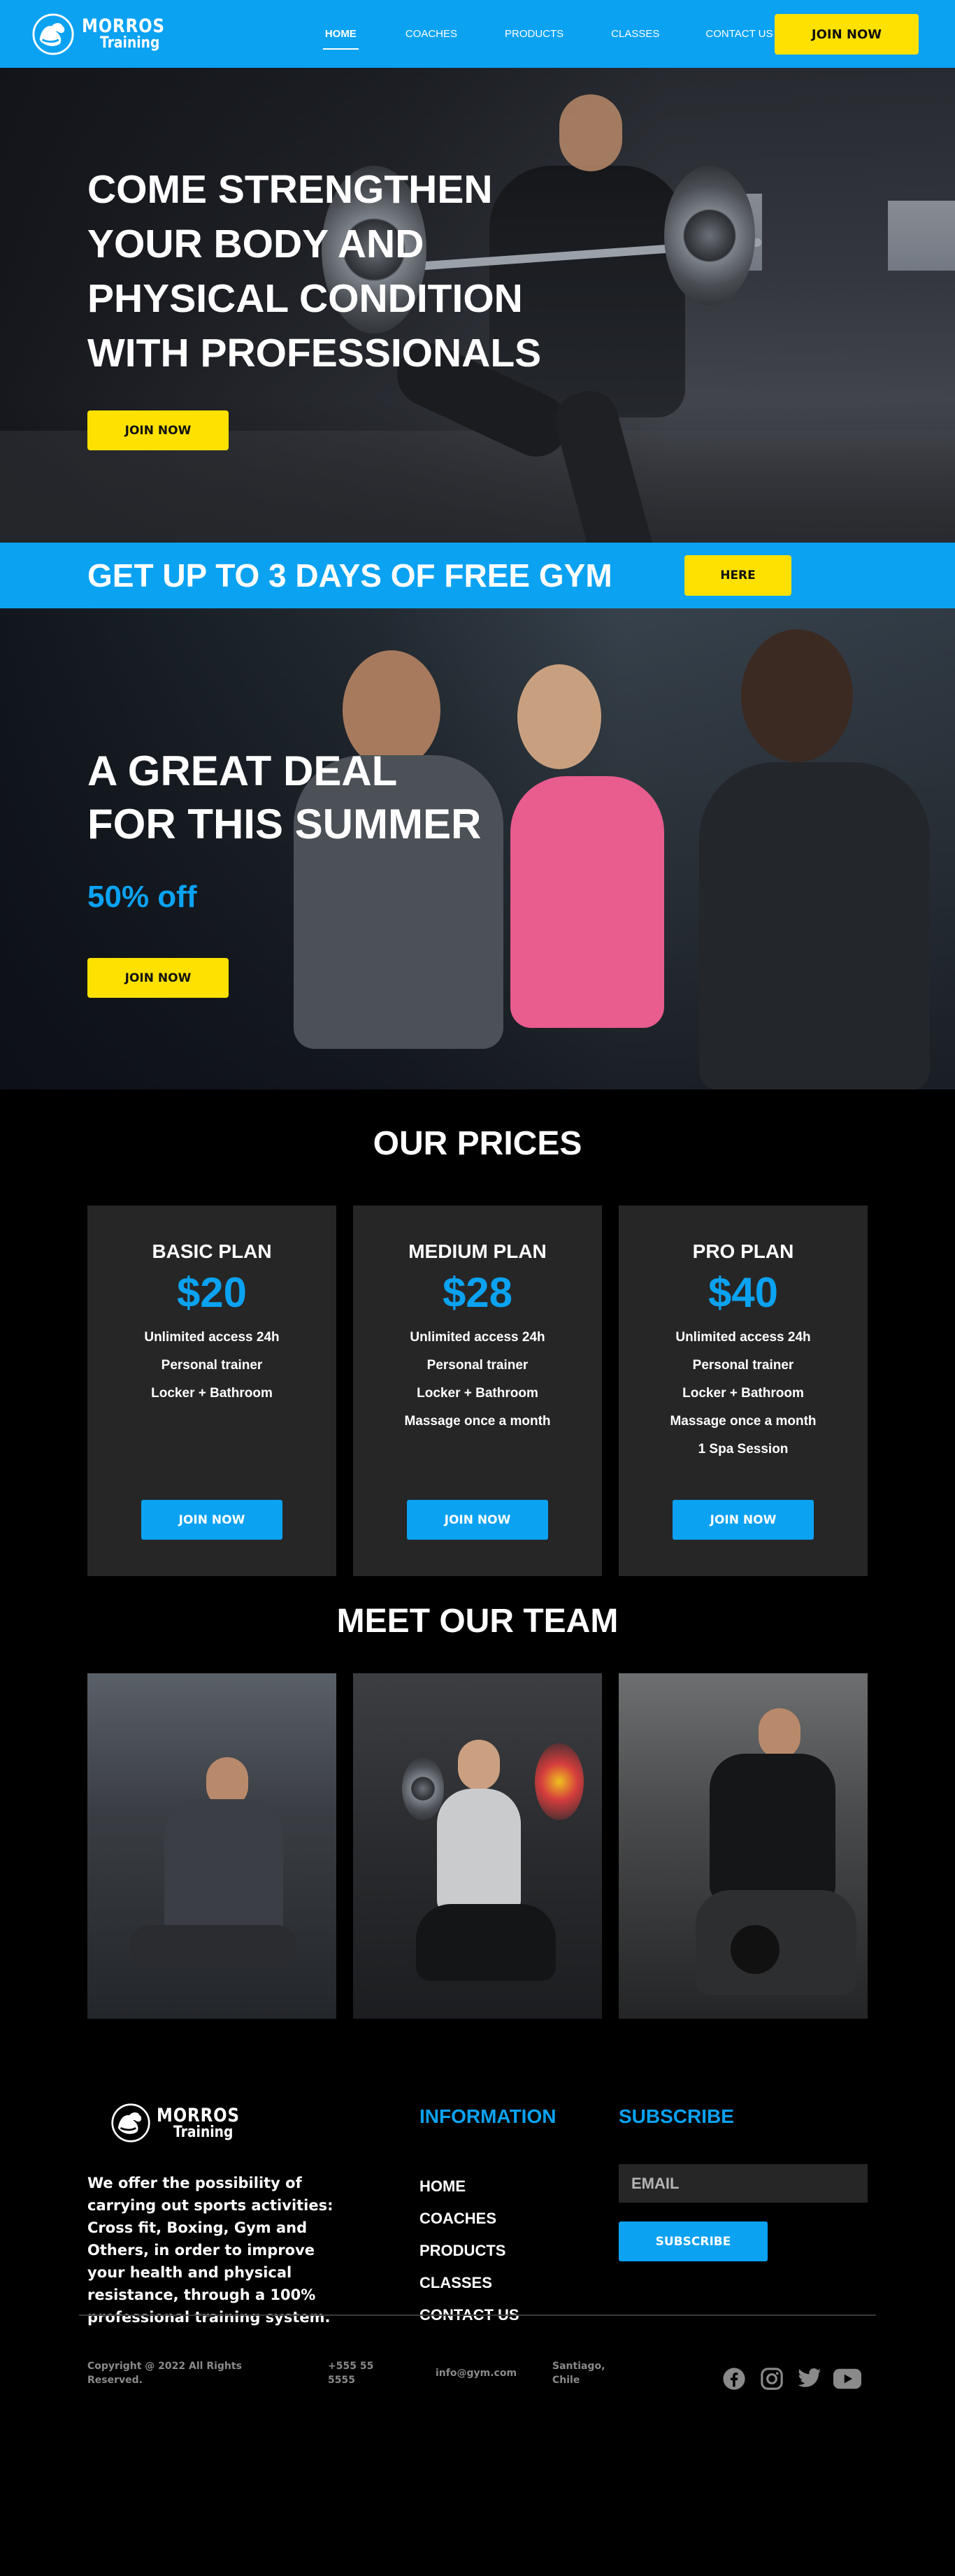  I want to click on footer-divider, so click(477, 2315).